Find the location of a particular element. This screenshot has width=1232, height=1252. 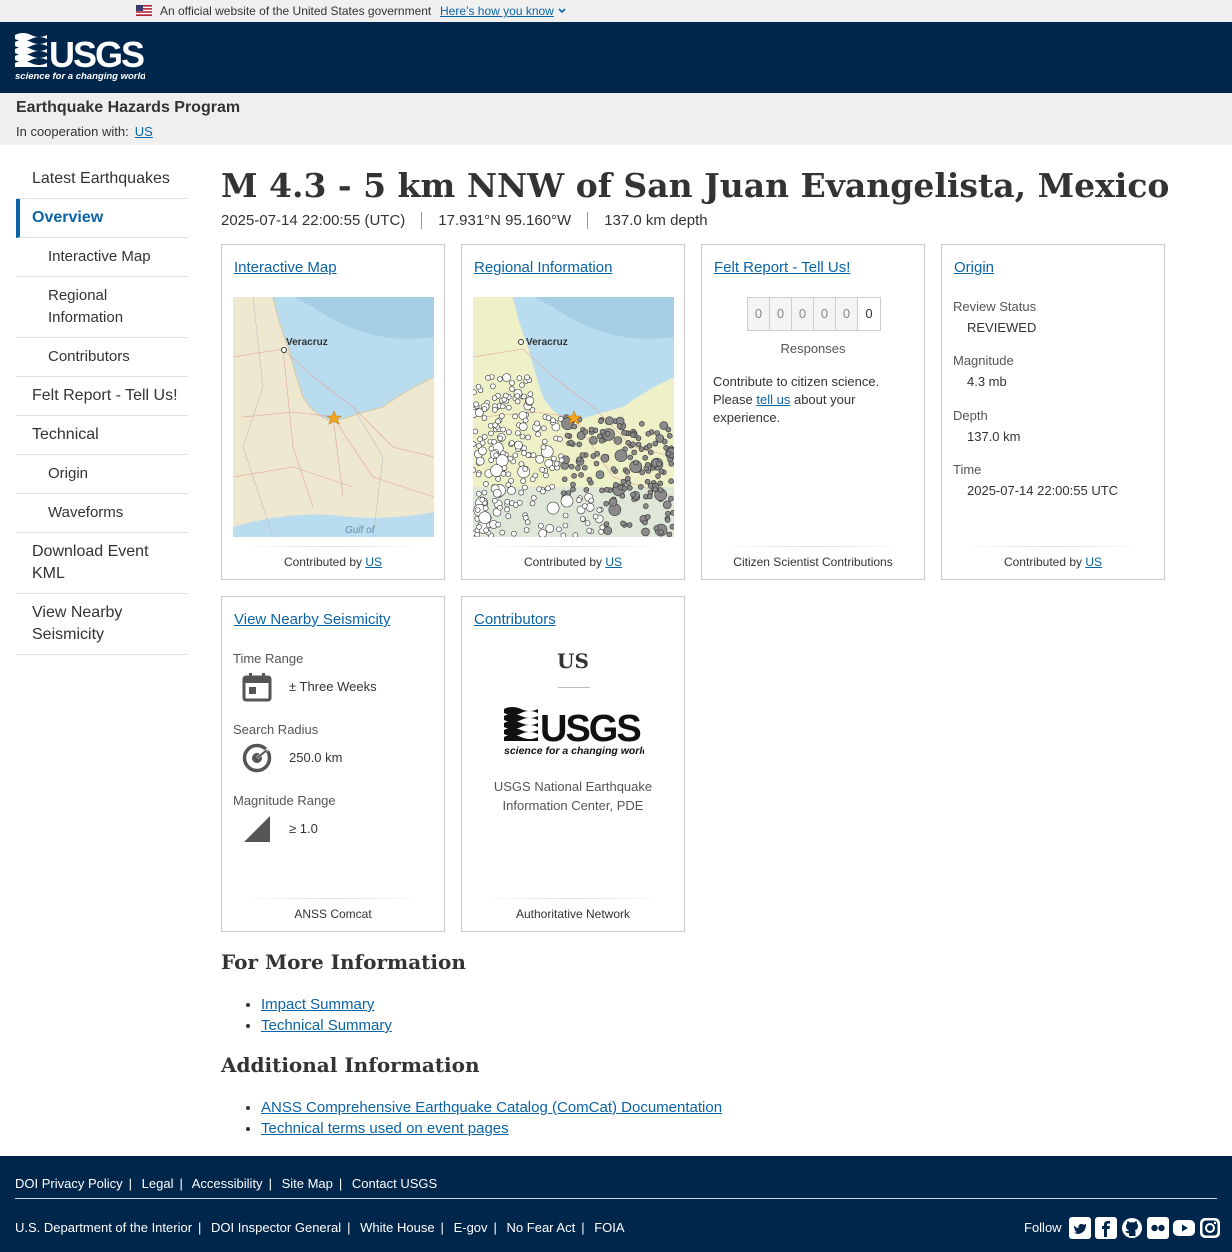

regional-footer: Contributed by US is located at coordinates (573, 562).